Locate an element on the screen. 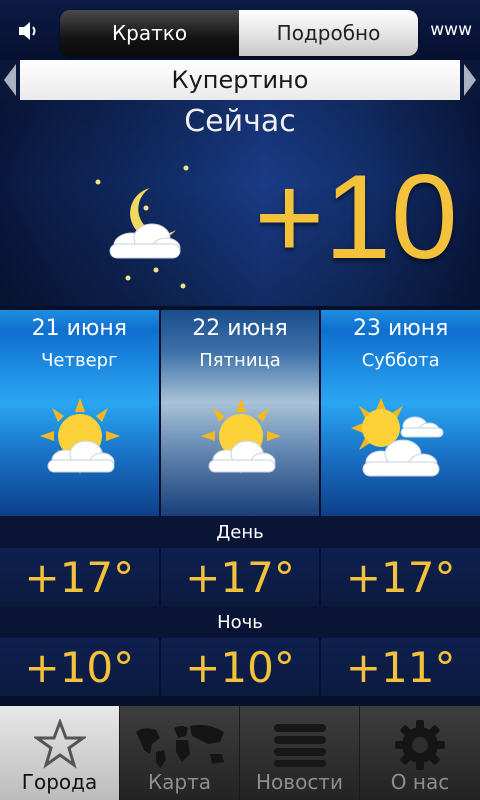  segment-brief: Кратко is located at coordinates (149, 33).